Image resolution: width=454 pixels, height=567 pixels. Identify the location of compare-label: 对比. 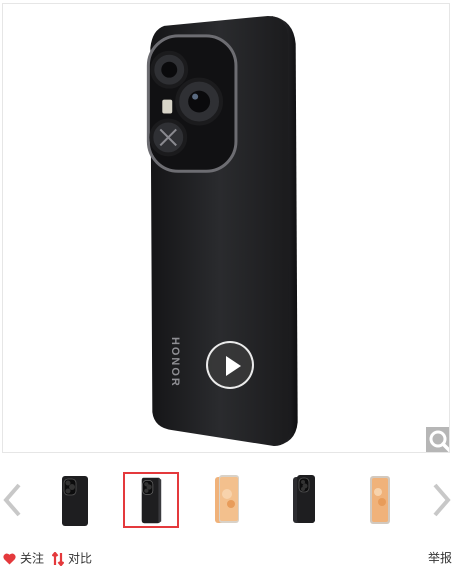
(80, 558).